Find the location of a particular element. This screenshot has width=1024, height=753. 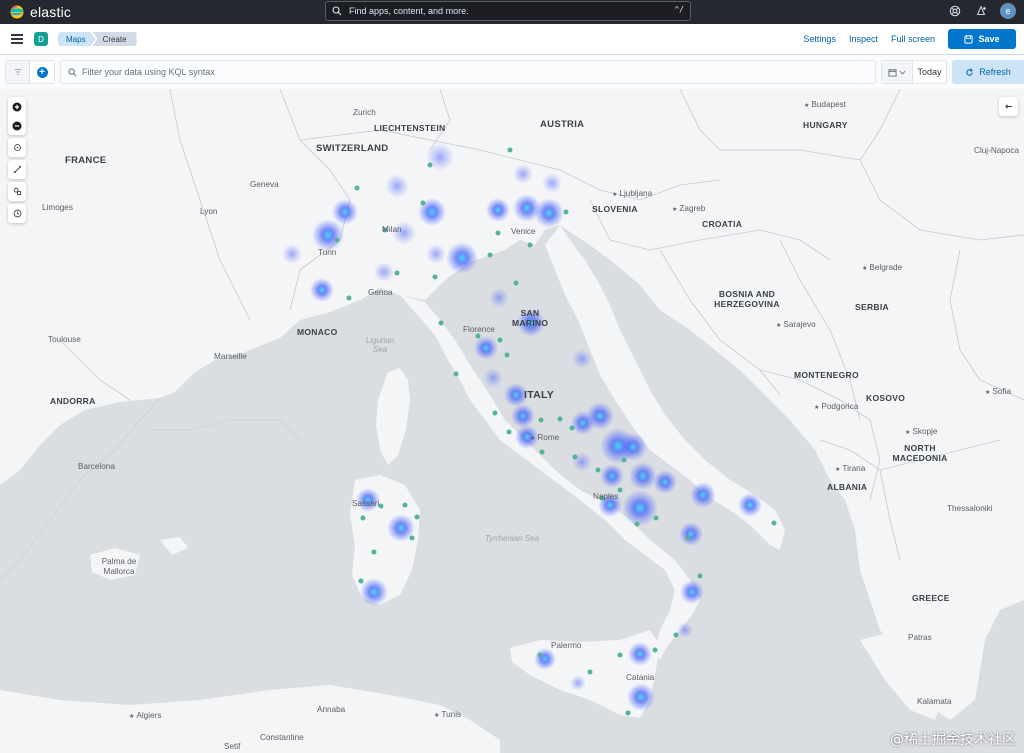

label-north-macedonia: NORTH MACEDONIA is located at coordinates (920, 453).